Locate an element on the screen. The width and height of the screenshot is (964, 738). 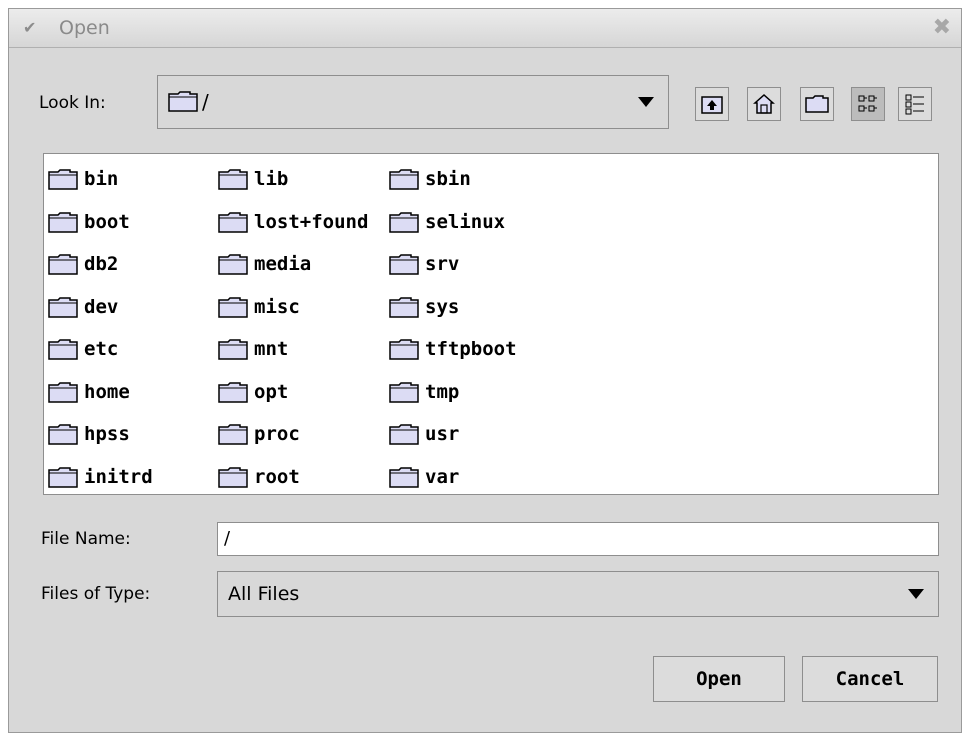
list-item-label: db2 is located at coordinates (101, 264).